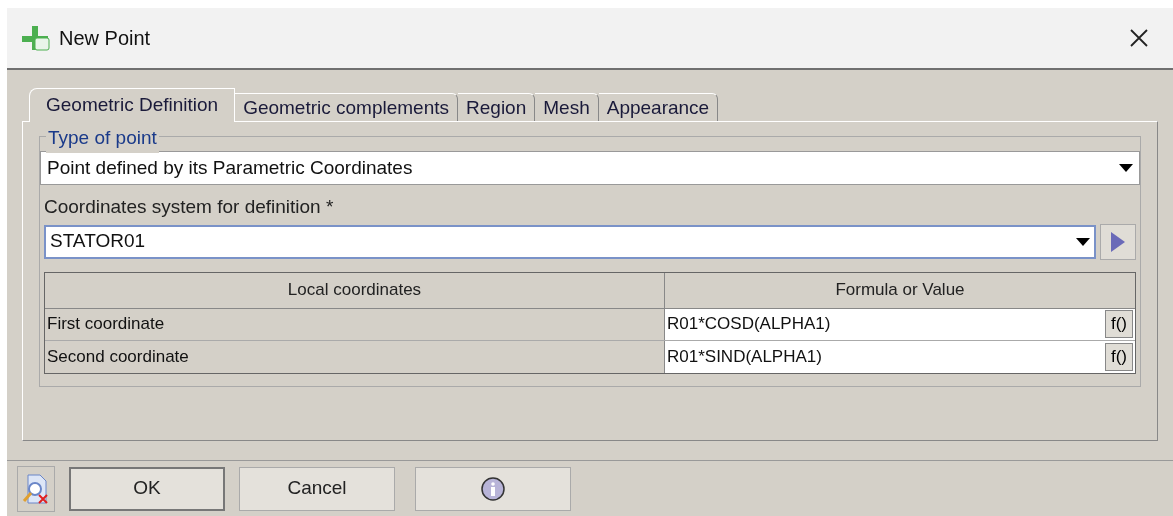 This screenshot has height=516, width=1173. Describe the element at coordinates (567, 107) in the screenshot. I see `tab: Mesh` at that location.